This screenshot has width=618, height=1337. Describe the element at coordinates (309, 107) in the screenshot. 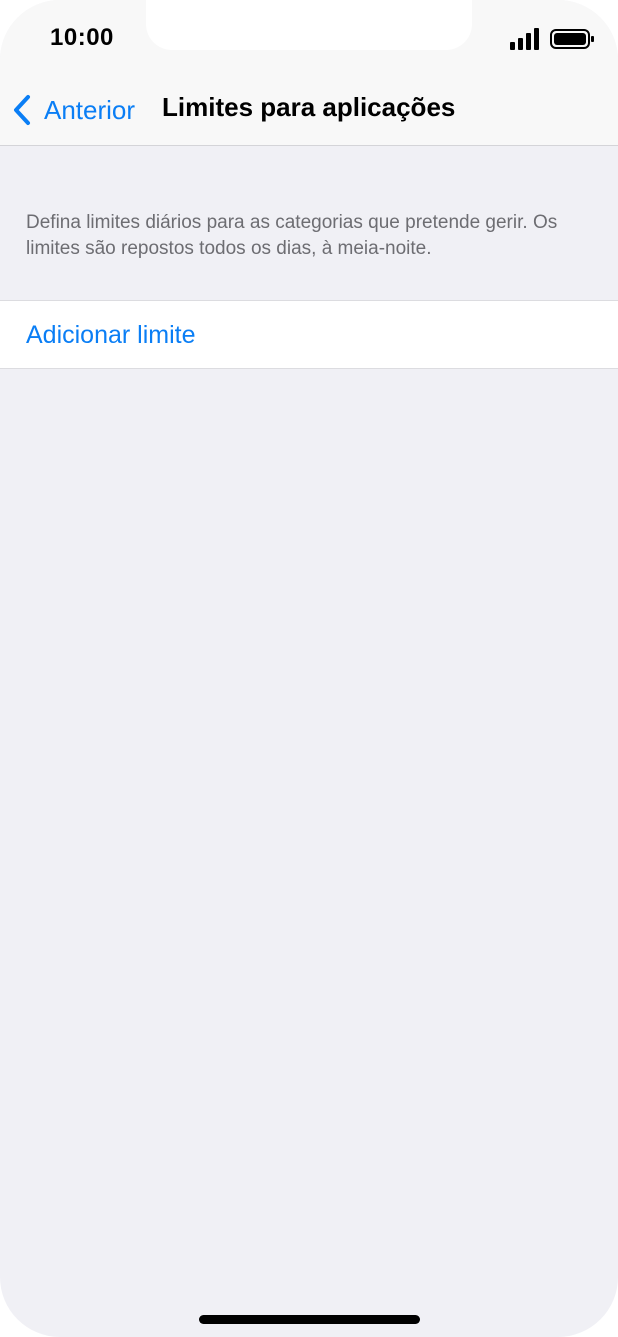

I see `page-title: Limites para aplicações` at that location.